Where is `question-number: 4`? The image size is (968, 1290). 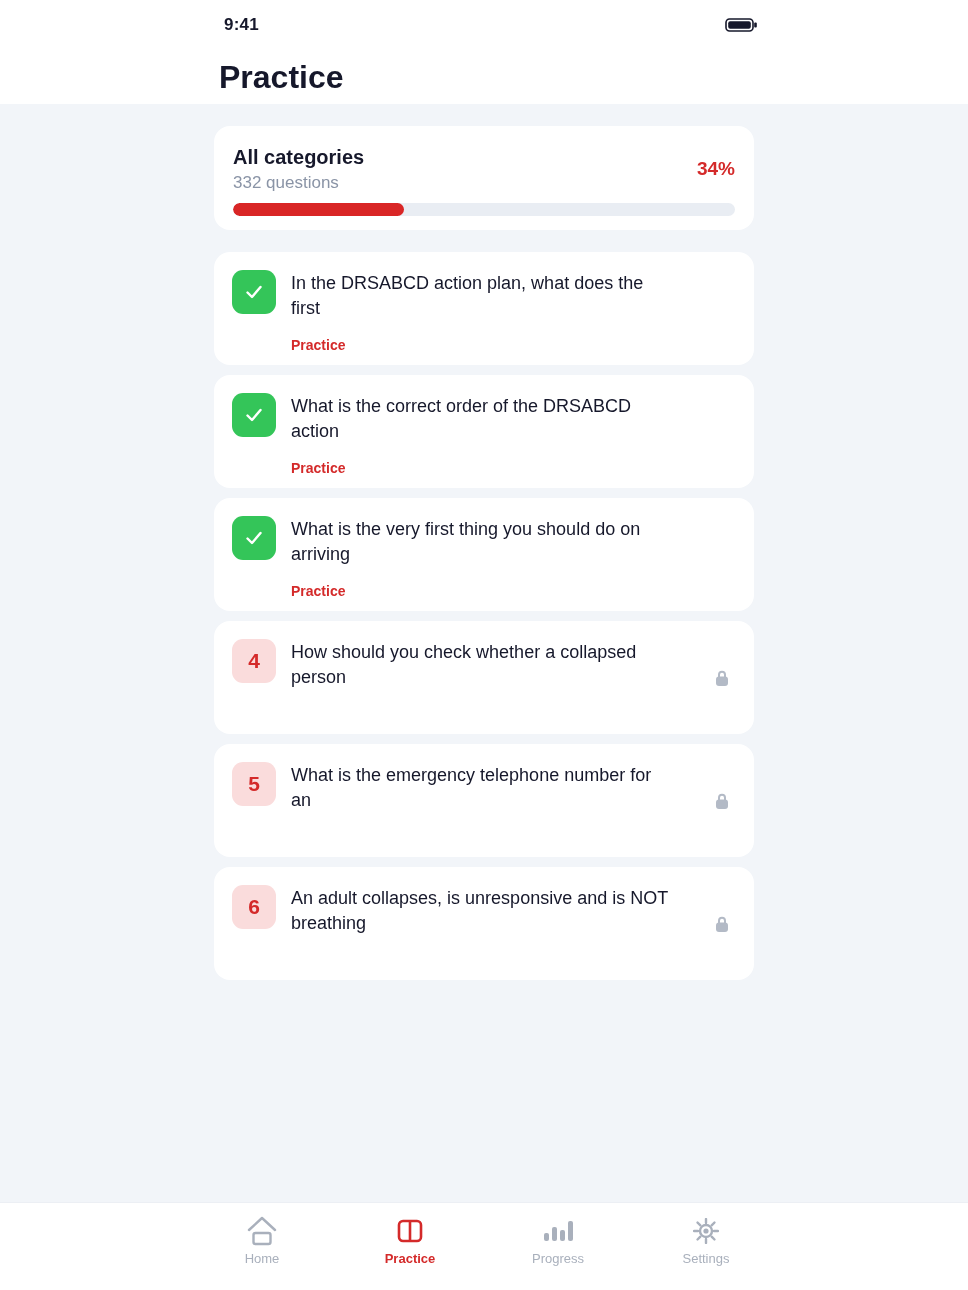
question-number: 4 is located at coordinates (254, 661).